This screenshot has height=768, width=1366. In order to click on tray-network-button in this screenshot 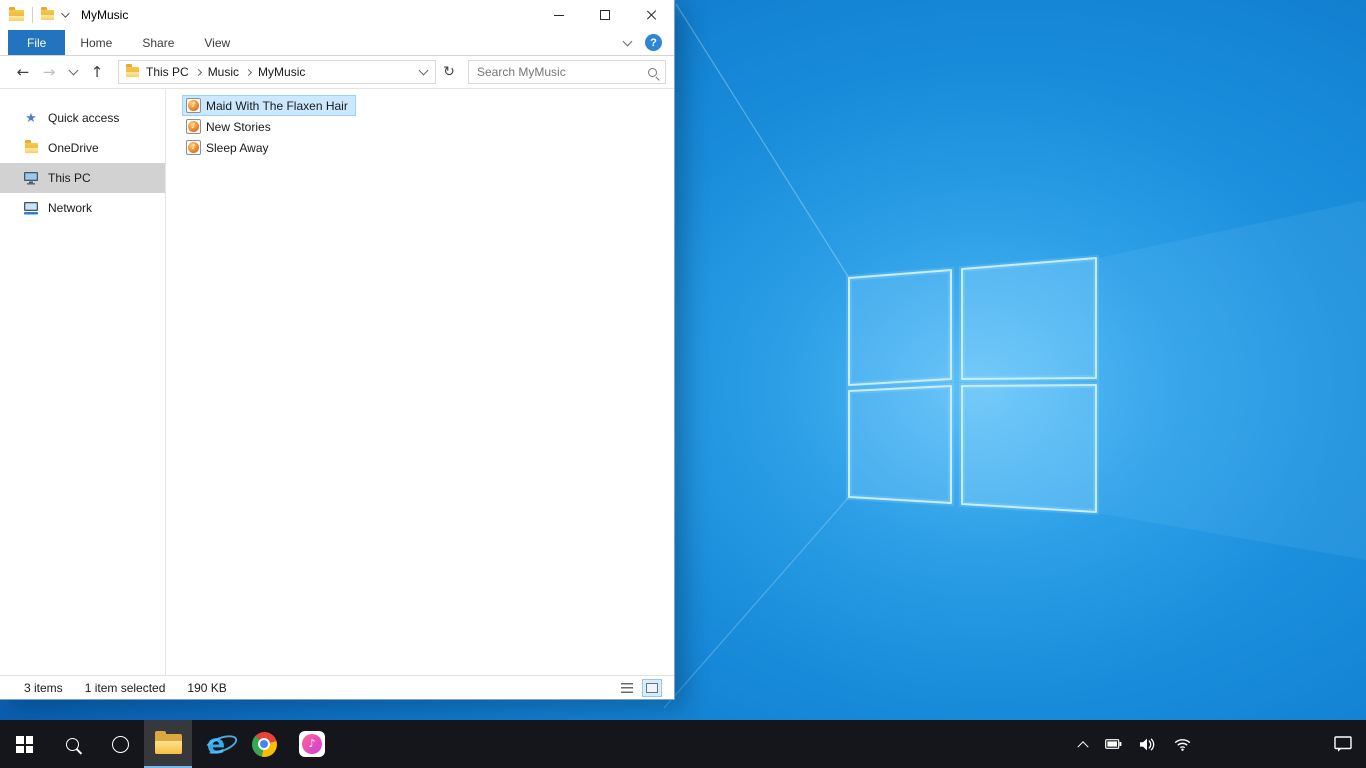, I will do `click(1182, 744)`.